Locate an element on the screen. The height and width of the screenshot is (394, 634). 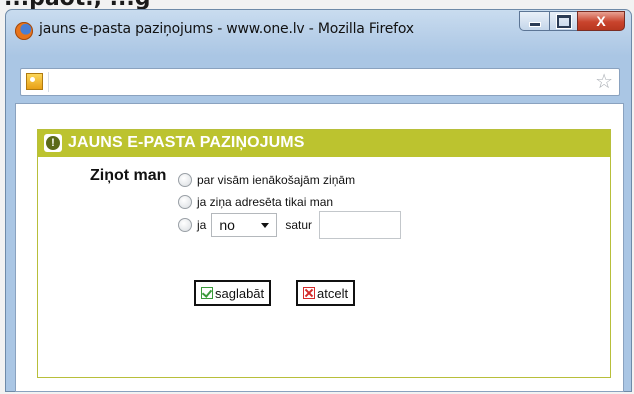
option-addressed-only-to-me-label: ja ziņa adresēta tikai man is located at coordinates (265, 202).